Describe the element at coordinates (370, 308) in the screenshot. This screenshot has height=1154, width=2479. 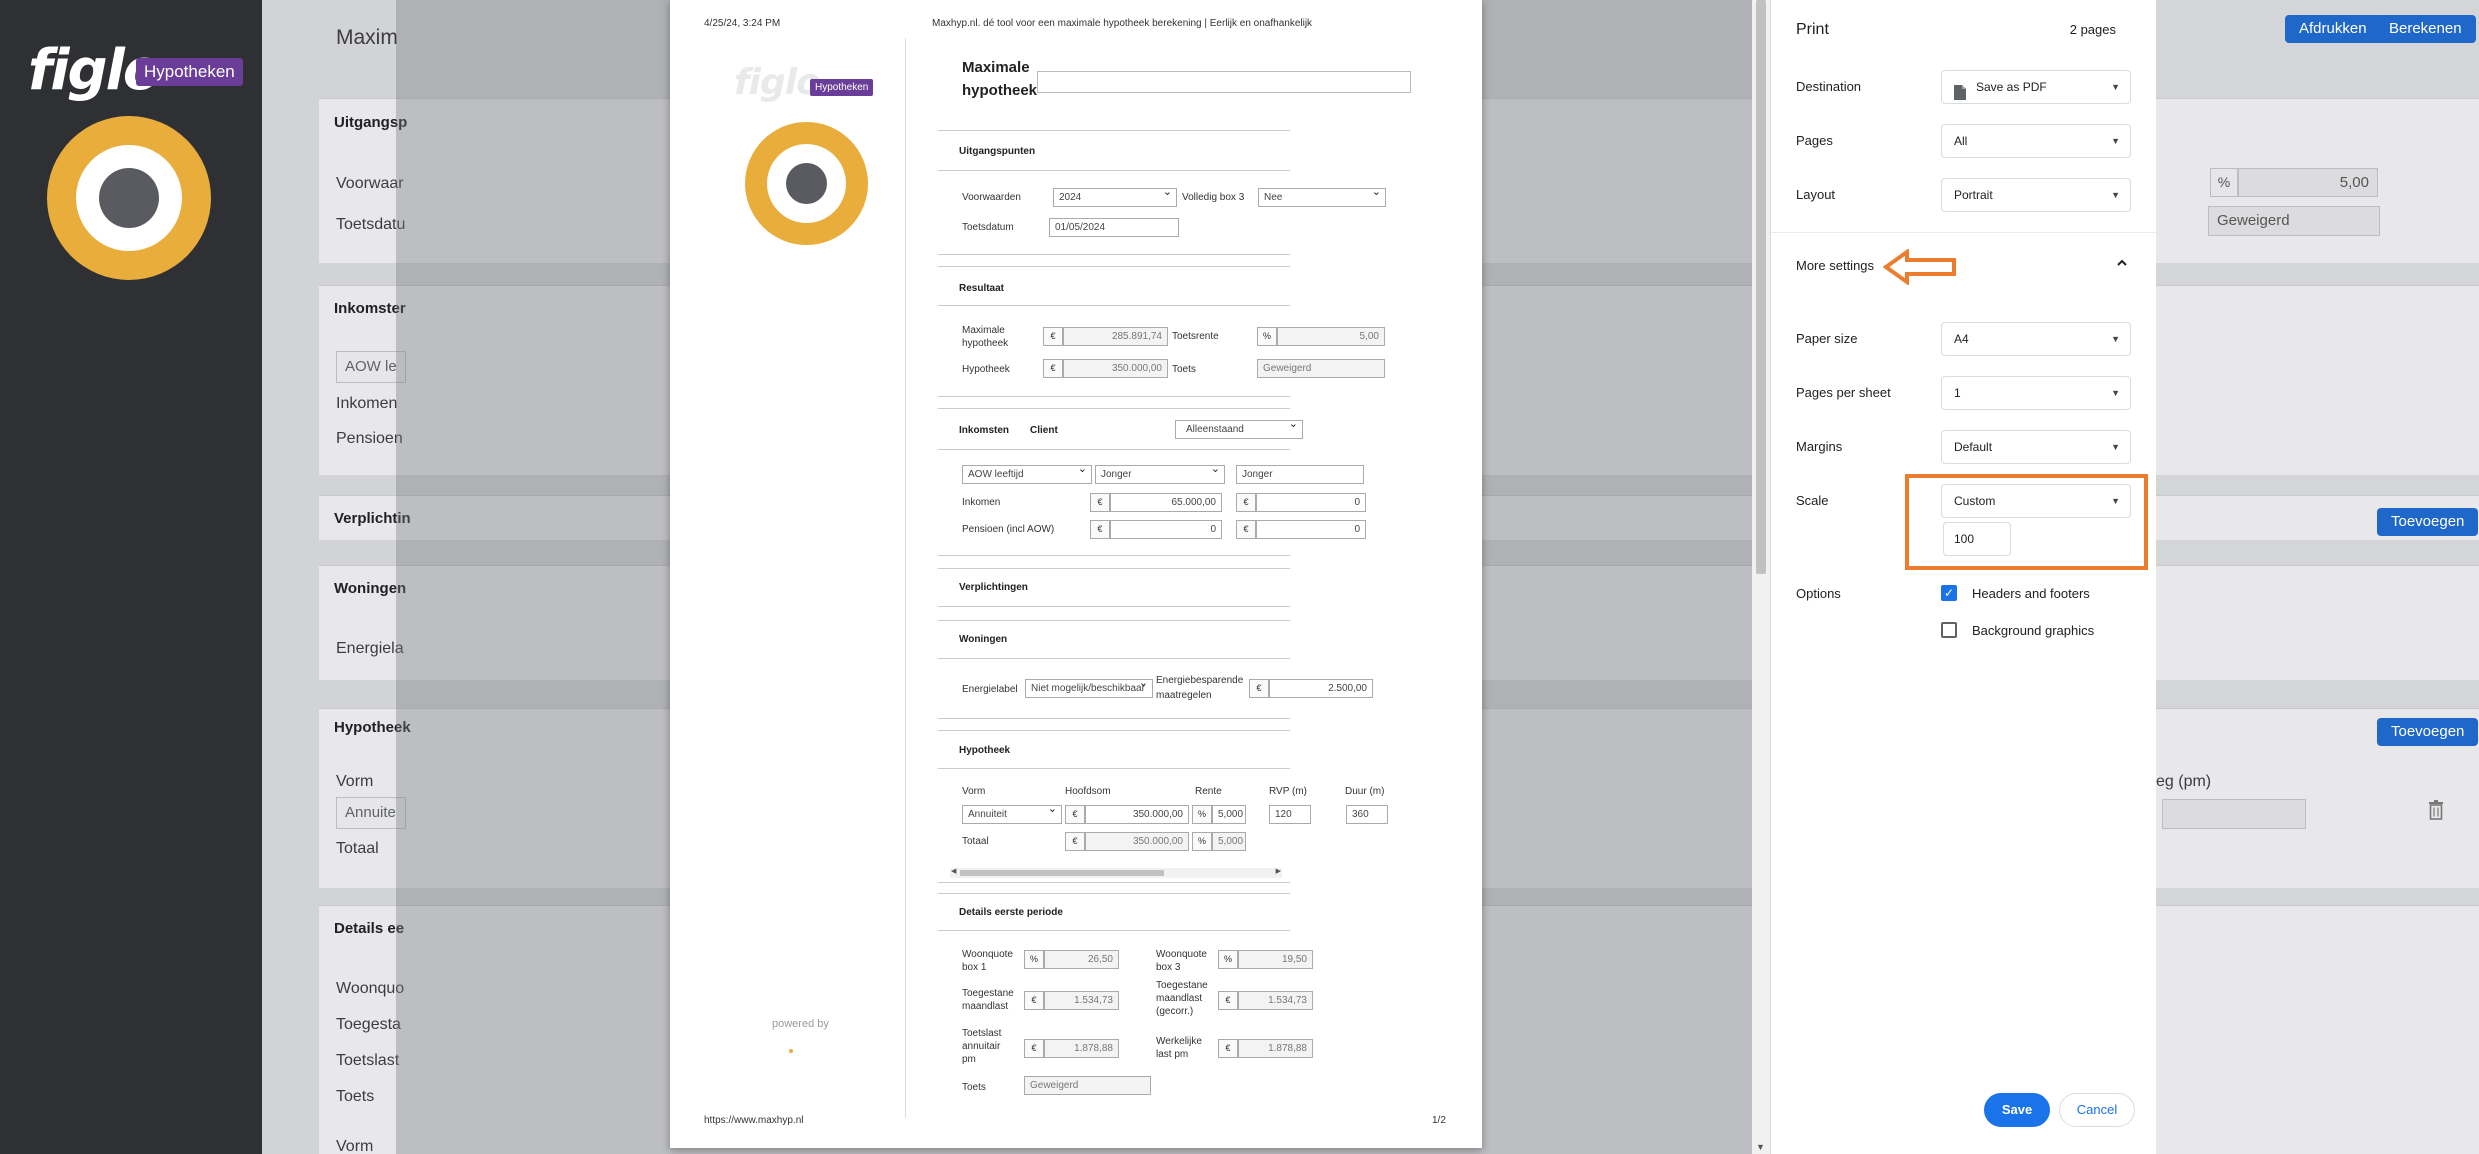
I see `section-heading: Inkomster` at that location.